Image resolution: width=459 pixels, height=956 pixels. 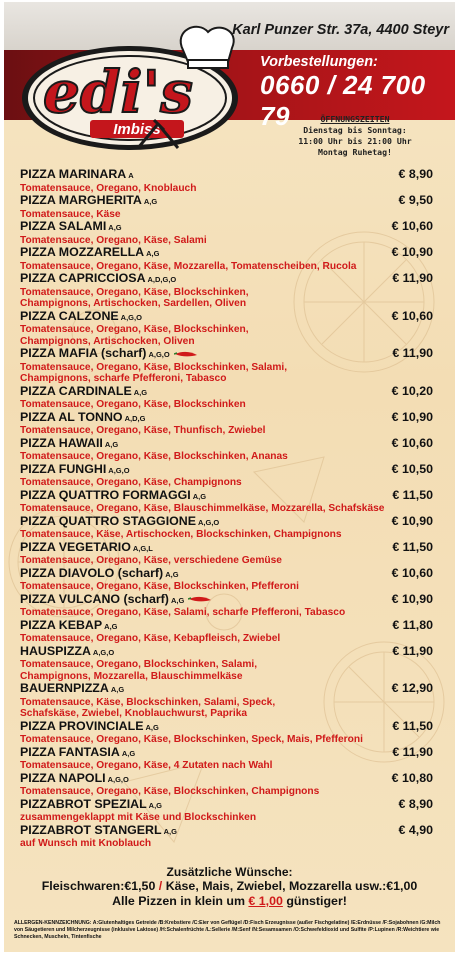 What do you see at coordinates (69, 315) in the screenshot?
I see `menu-item-name: PIZZA CALZONE` at bounding box center [69, 315].